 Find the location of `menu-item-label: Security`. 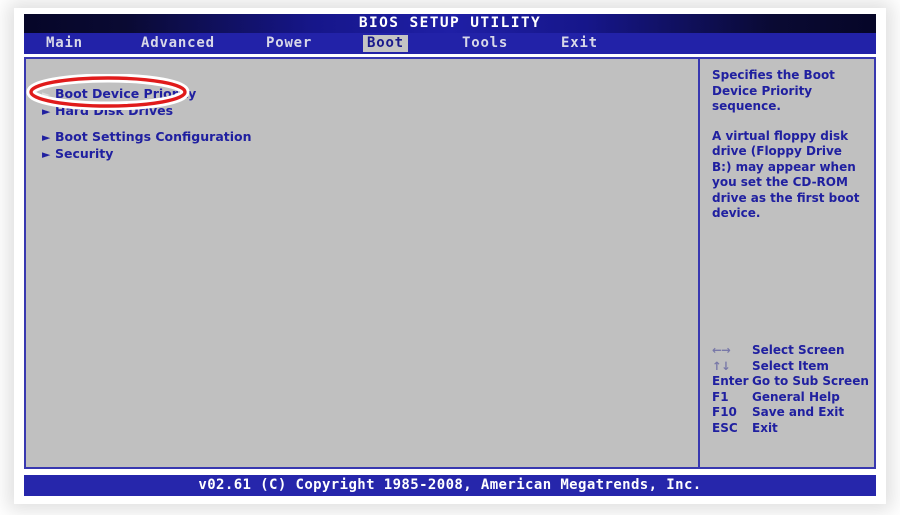

menu-item-label: Security is located at coordinates (84, 153).